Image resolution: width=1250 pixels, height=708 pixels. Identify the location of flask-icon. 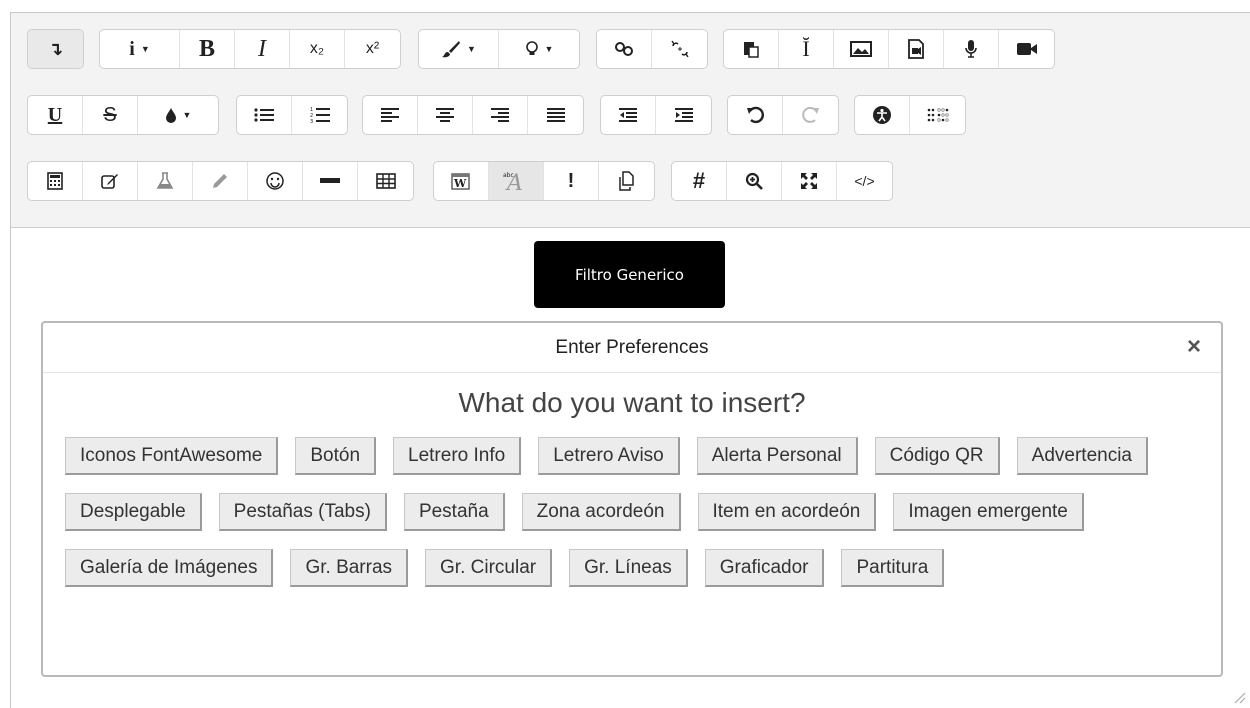
(165, 181).